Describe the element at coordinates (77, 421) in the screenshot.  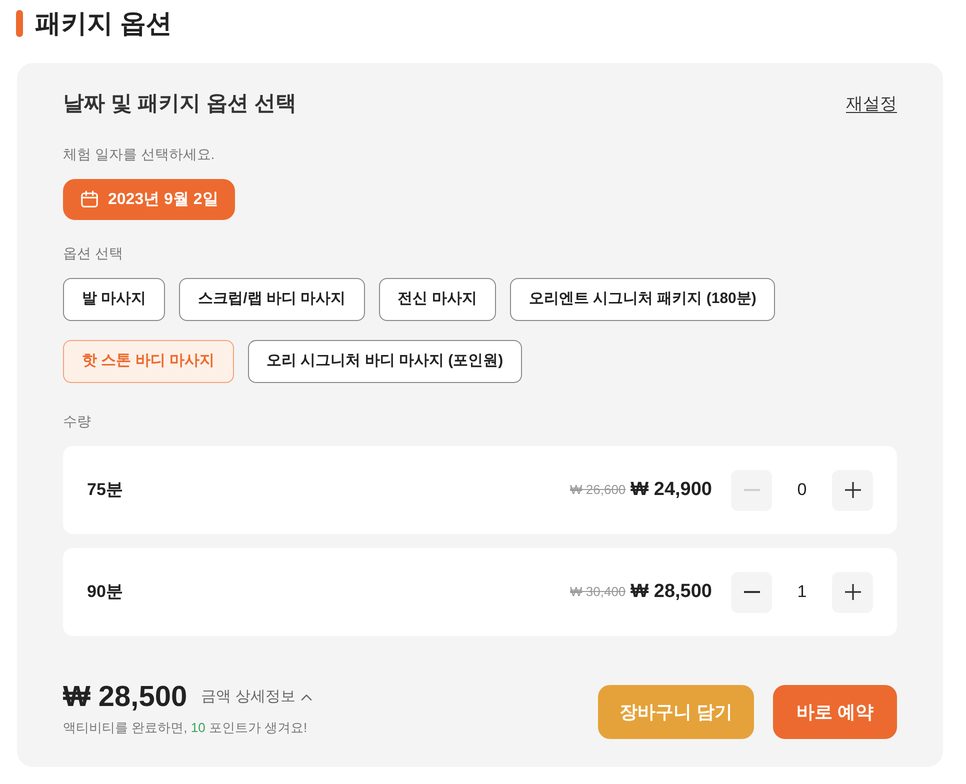
I see `quantity-label: 수량` at that location.